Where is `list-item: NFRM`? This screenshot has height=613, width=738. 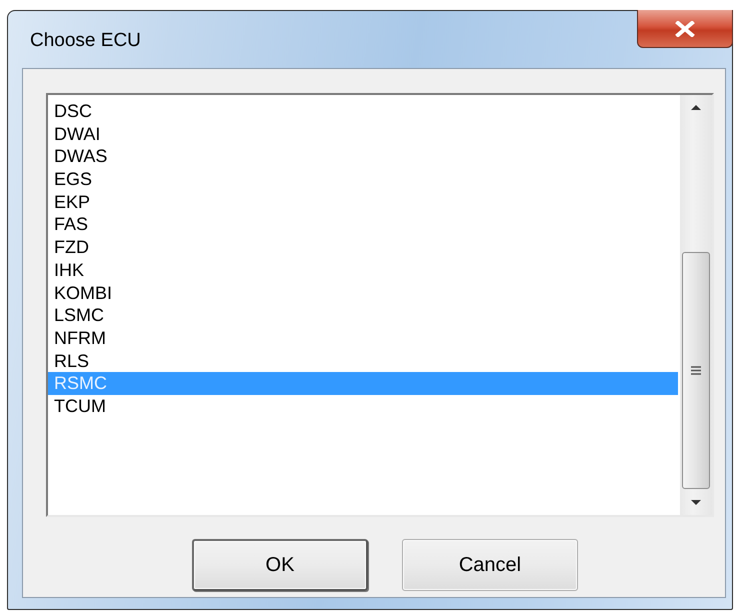
list-item: NFRM is located at coordinates (363, 338).